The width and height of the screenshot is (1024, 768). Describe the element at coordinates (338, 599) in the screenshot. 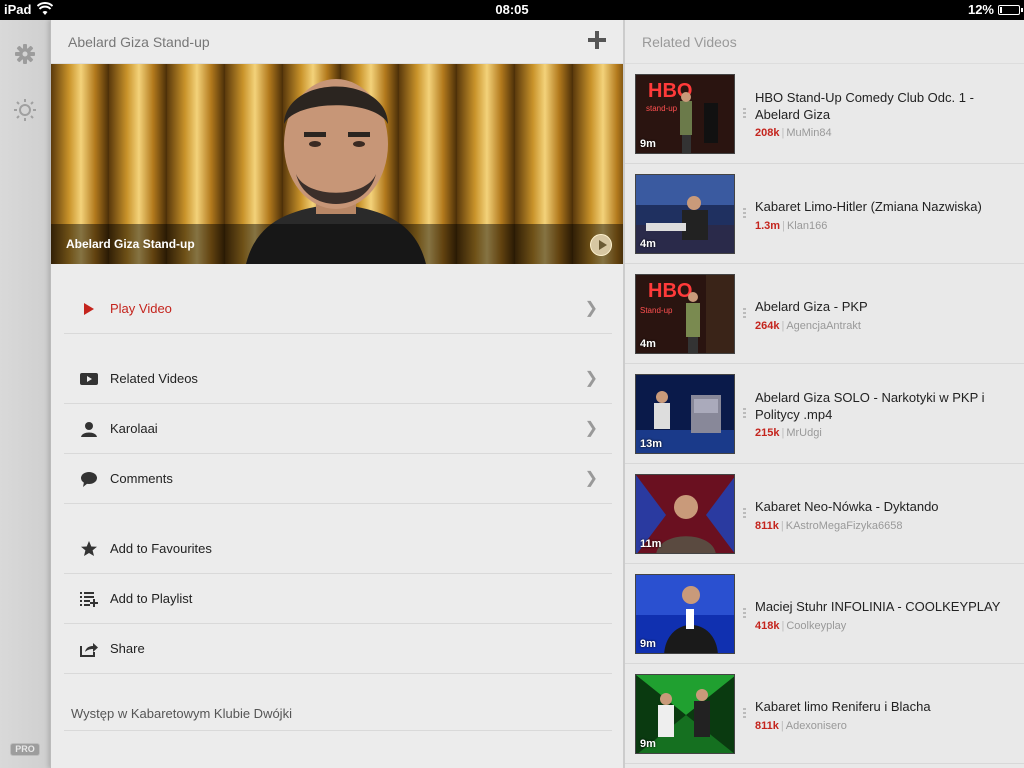

I see `menu-item-add-playlist: Add to Playlist` at that location.